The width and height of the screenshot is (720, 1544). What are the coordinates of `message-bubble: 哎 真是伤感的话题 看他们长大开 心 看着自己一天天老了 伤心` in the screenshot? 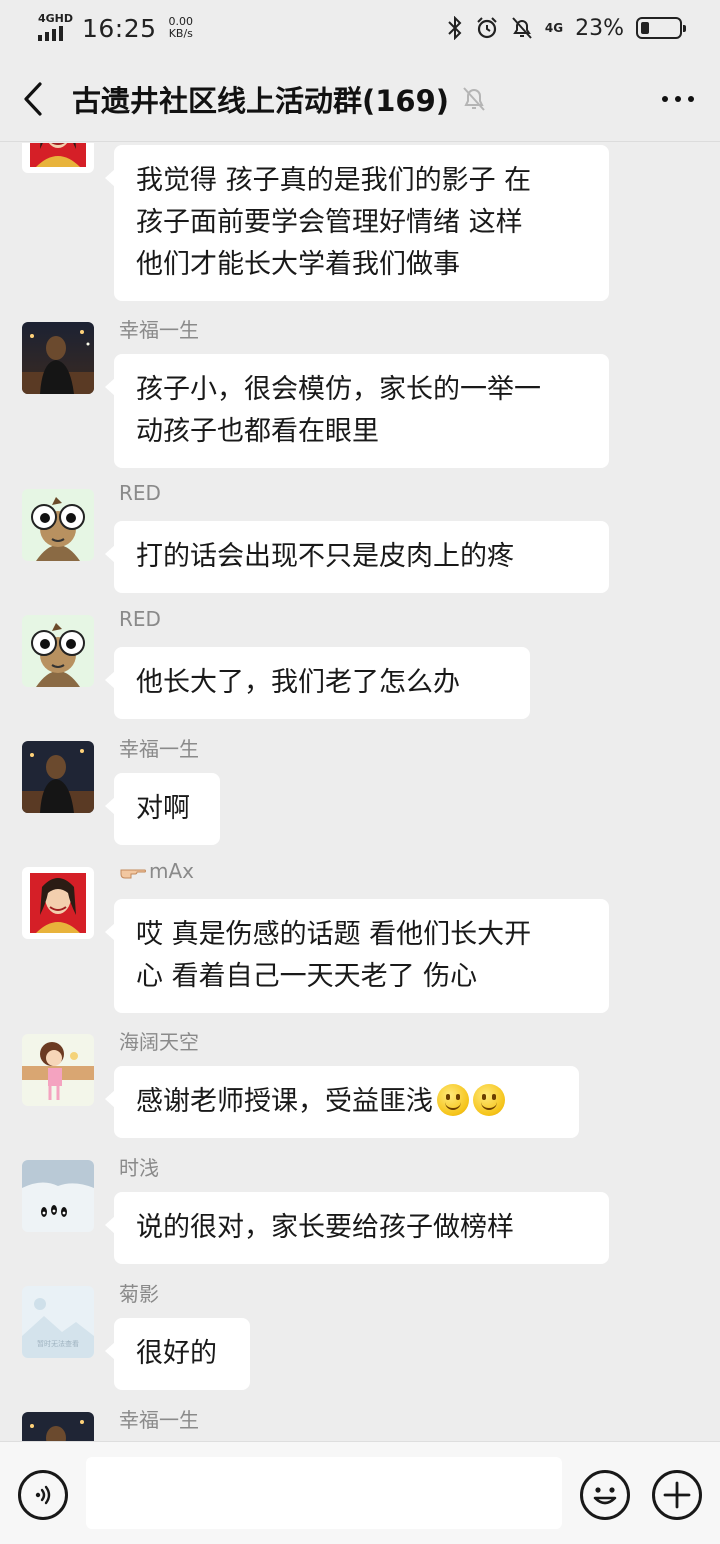 It's located at (357, 956).